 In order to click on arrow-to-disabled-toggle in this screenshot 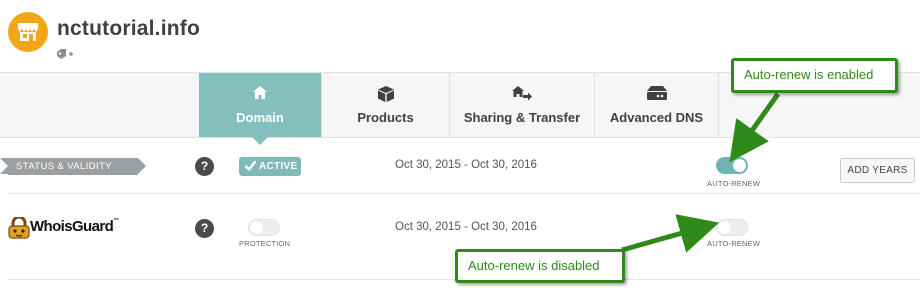, I will do `click(670, 233)`.